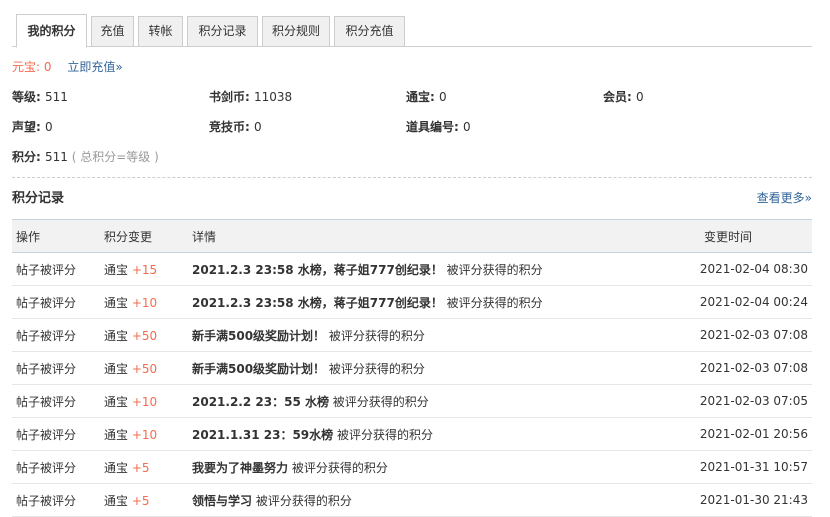 This screenshot has height=517, width=830. Describe the element at coordinates (412, 31) in the screenshot. I see `tab-bar: 我的积分 充值 转帐 积分记录 积分规则 积分充值` at that location.